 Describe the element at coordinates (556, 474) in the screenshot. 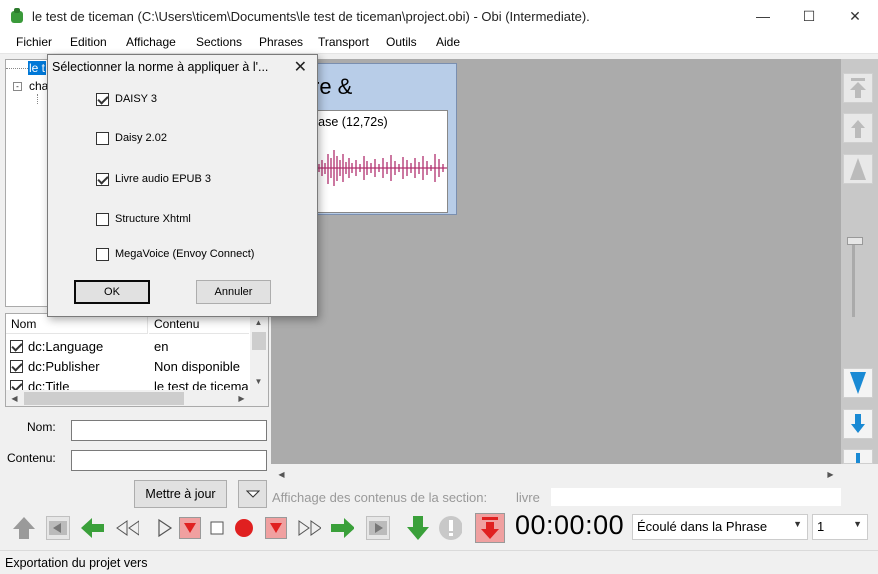

I see `content-hscrollbar: ◀ ▶` at that location.